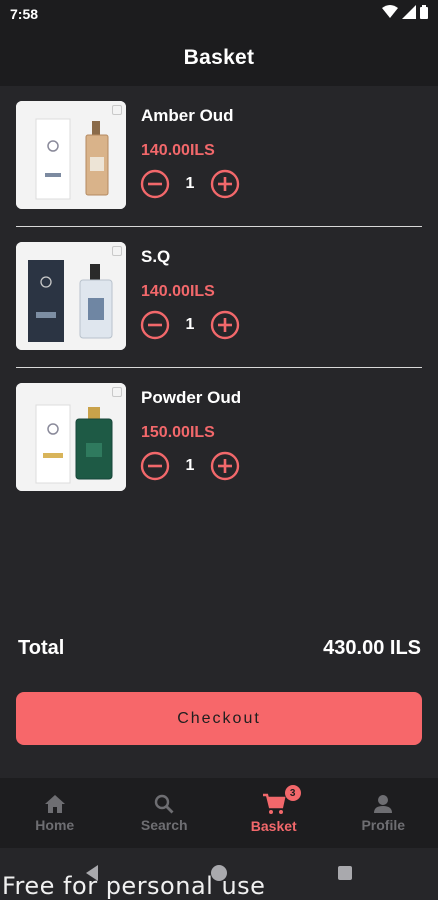 This screenshot has height=900, width=438. Describe the element at coordinates (409, 12) in the screenshot. I see `signal-icon` at that location.